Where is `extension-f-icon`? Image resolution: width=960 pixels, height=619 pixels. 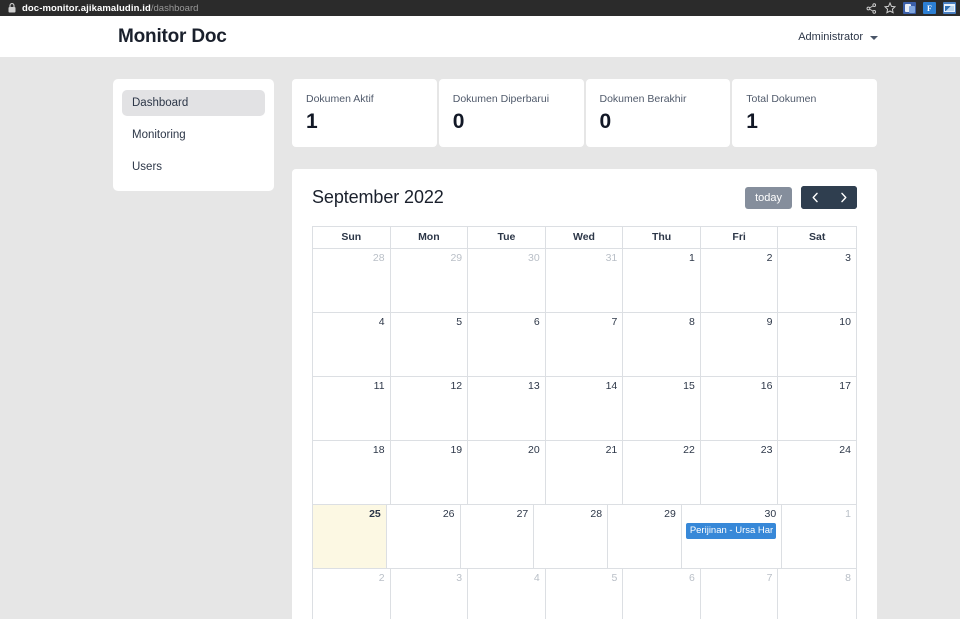 extension-f-icon is located at coordinates (929, 8).